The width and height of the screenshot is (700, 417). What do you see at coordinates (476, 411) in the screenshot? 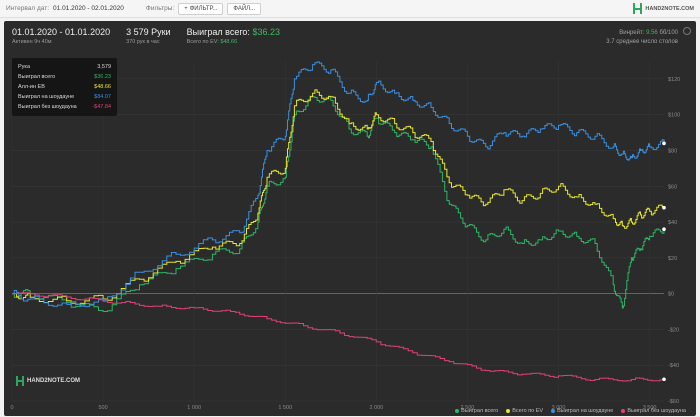
I see `legend-item: Выиграл всего` at bounding box center [476, 411].